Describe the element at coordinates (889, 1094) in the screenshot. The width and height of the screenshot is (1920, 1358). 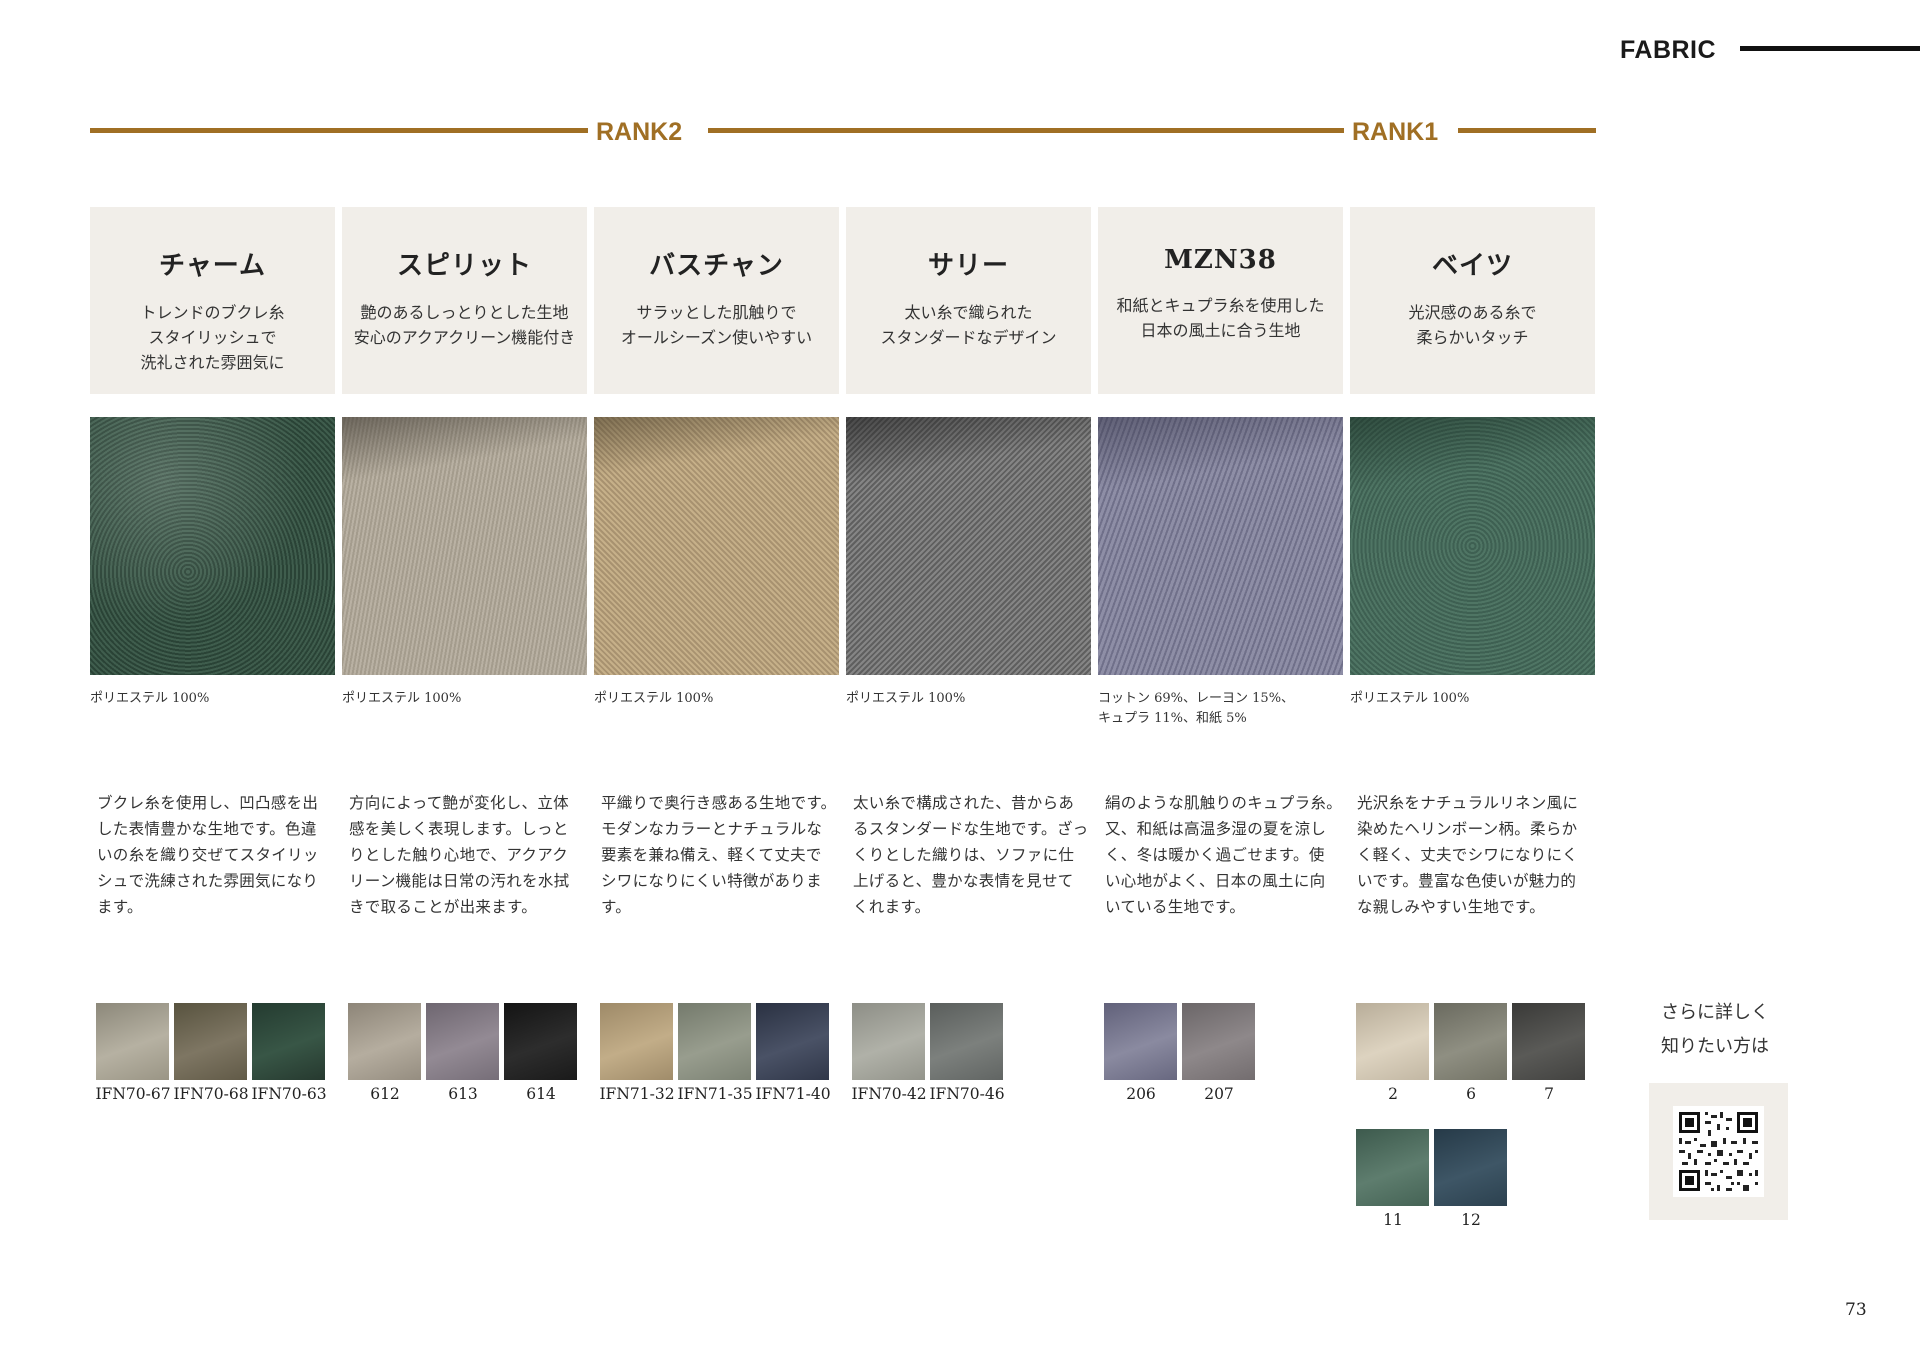
I see `color-code: IFN70-42` at that location.